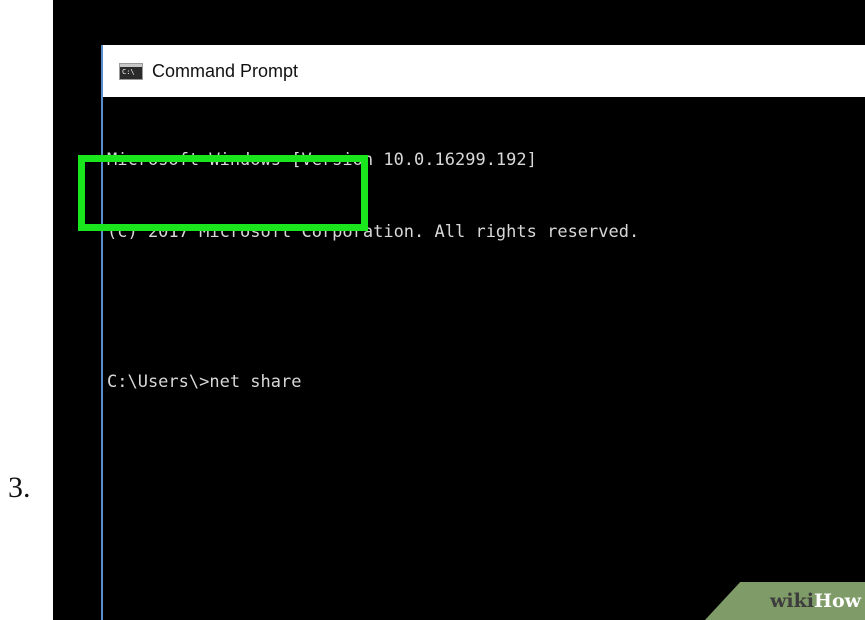 The width and height of the screenshot is (865, 620). Describe the element at coordinates (225, 70) in the screenshot. I see `window-title: Command Prompt` at that location.